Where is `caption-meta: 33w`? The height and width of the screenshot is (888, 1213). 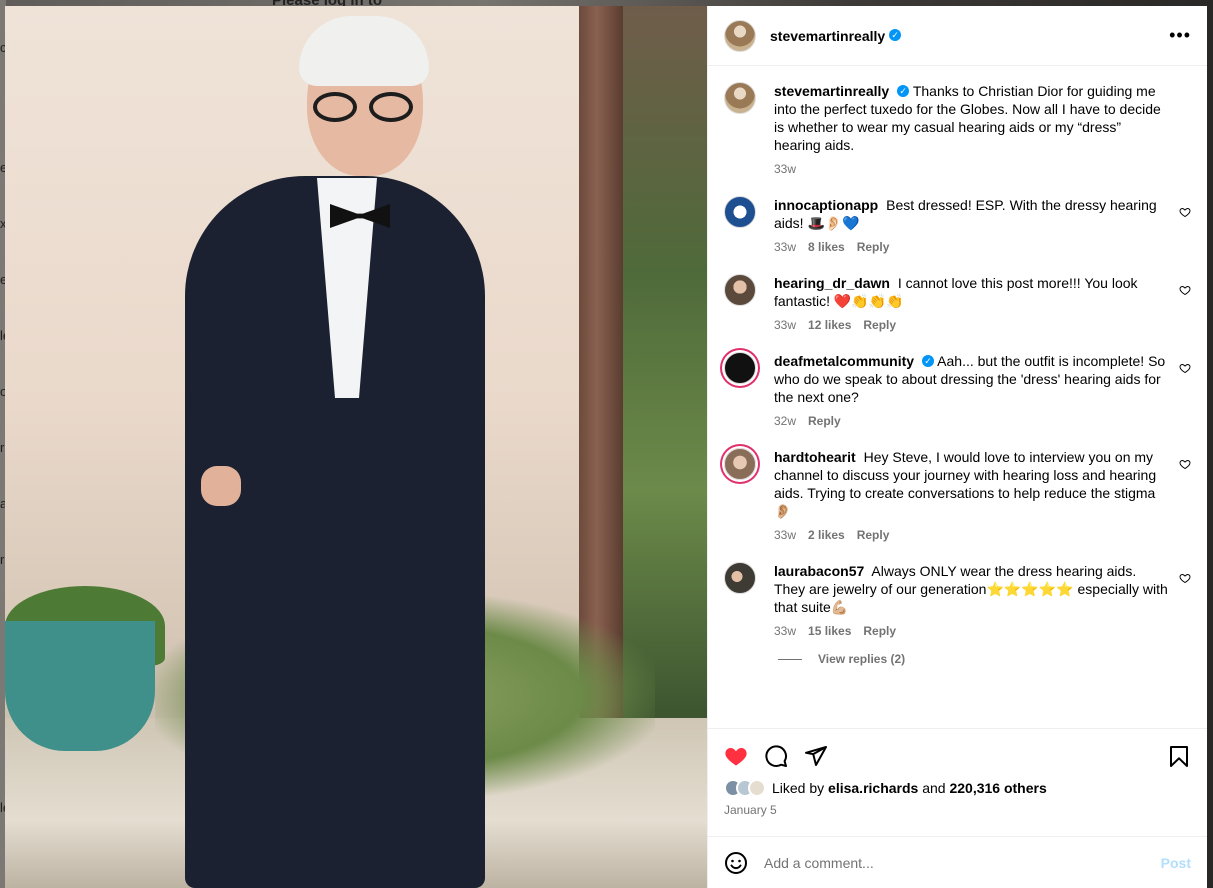 caption-meta: 33w is located at coordinates (971, 169).